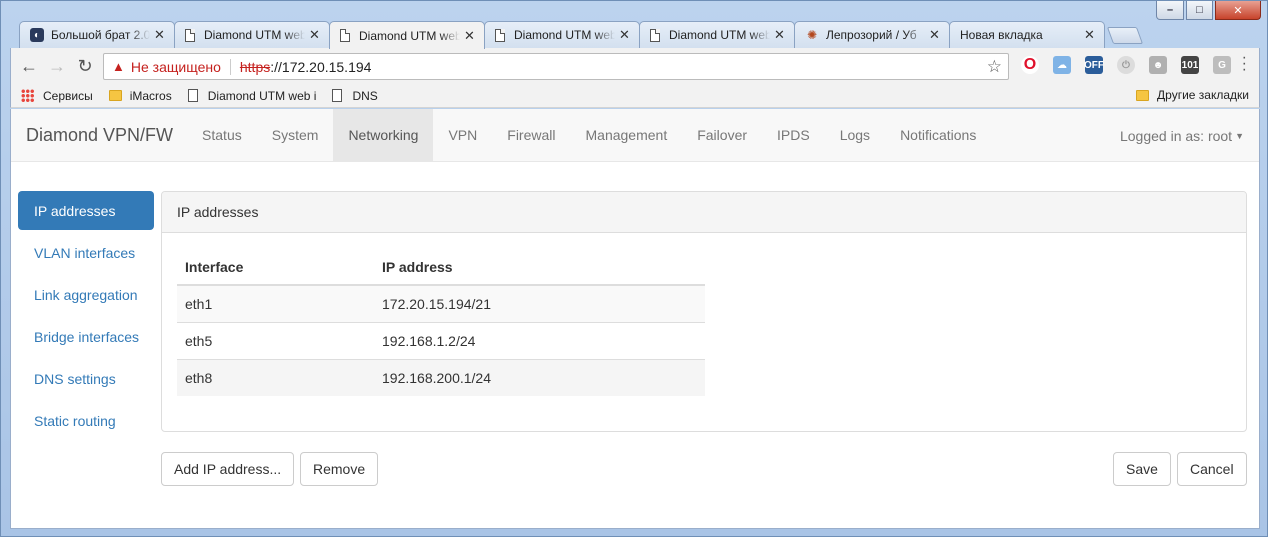 Image resolution: width=1268 pixels, height=537 pixels. Describe the element at coordinates (262, 95) in the screenshot. I see `bookmark-label: Diamond UTM web i` at that location.